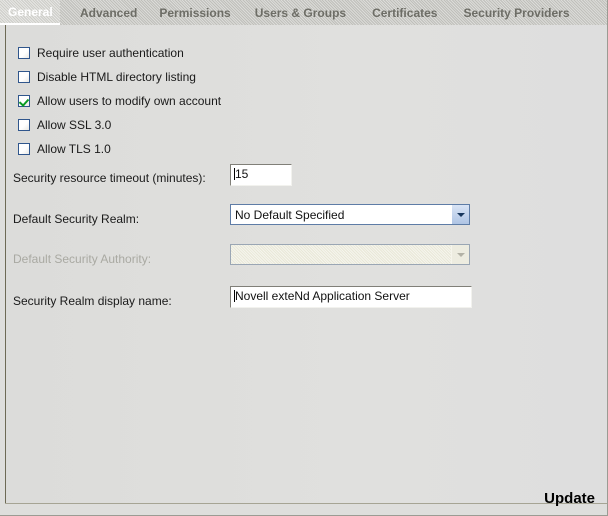 This screenshot has width=608, height=516. Describe the element at coordinates (116, 77) in the screenshot. I see `checkbox-label-disable-html-directory-listing: Disable HTML directory listing` at that location.